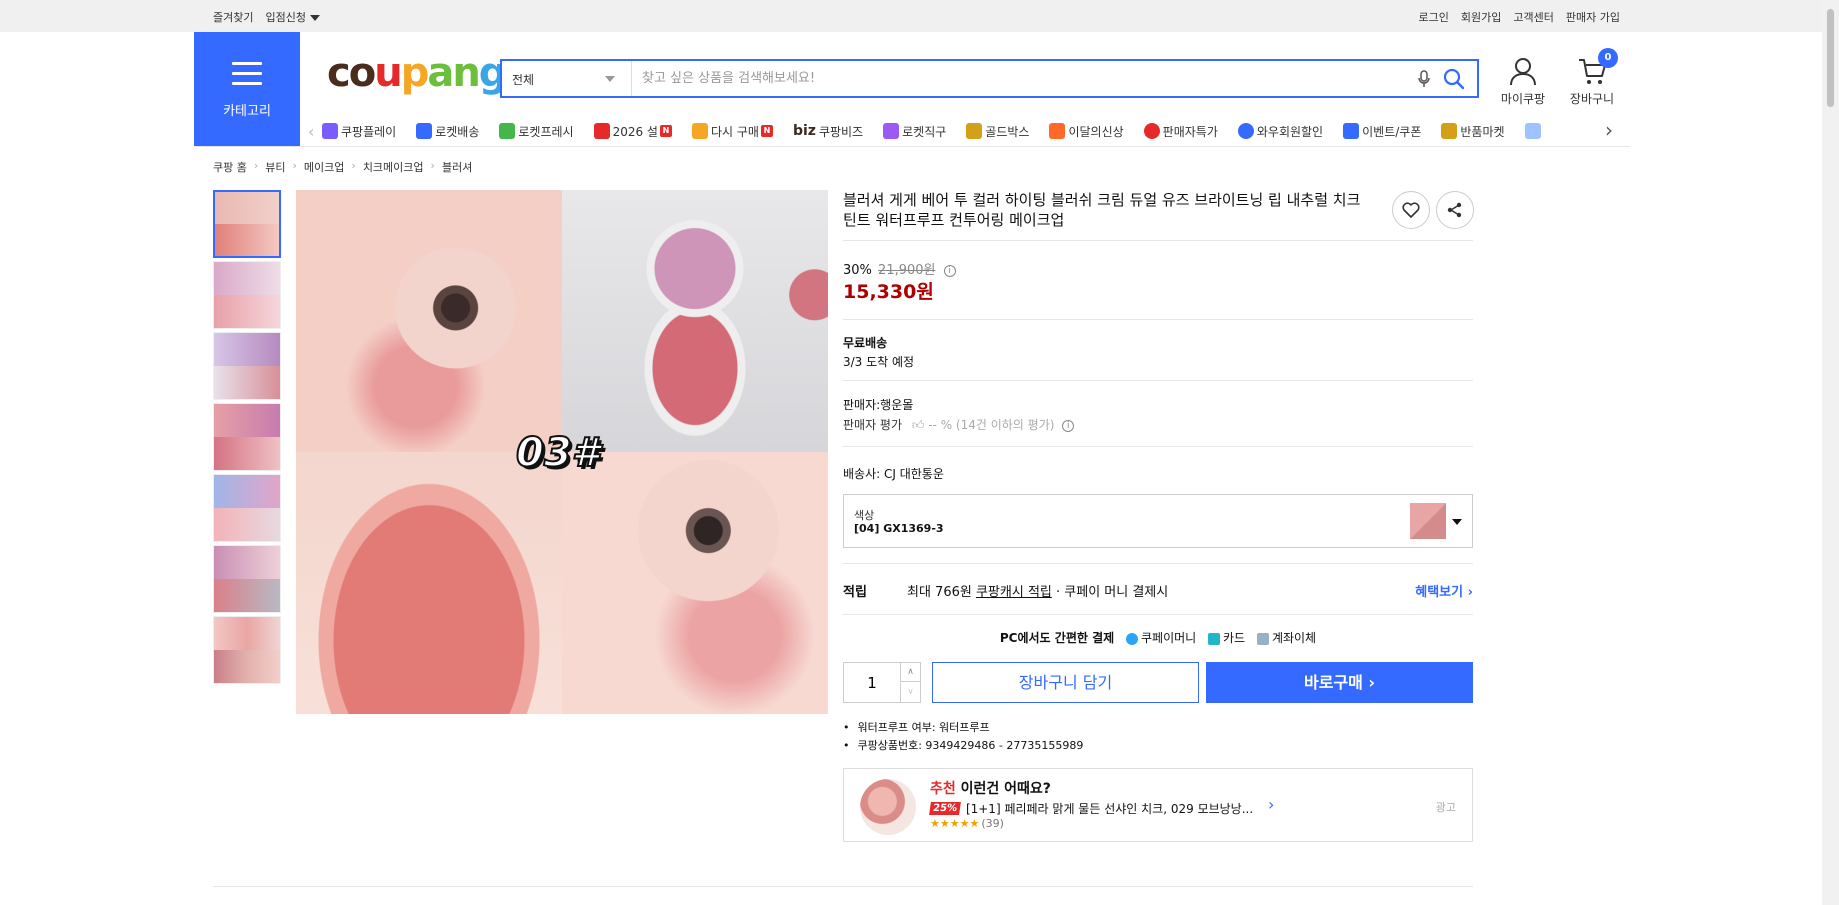 The image size is (1839, 905). Describe the element at coordinates (695, 321) in the screenshot. I see `image-product-compact` at that location.